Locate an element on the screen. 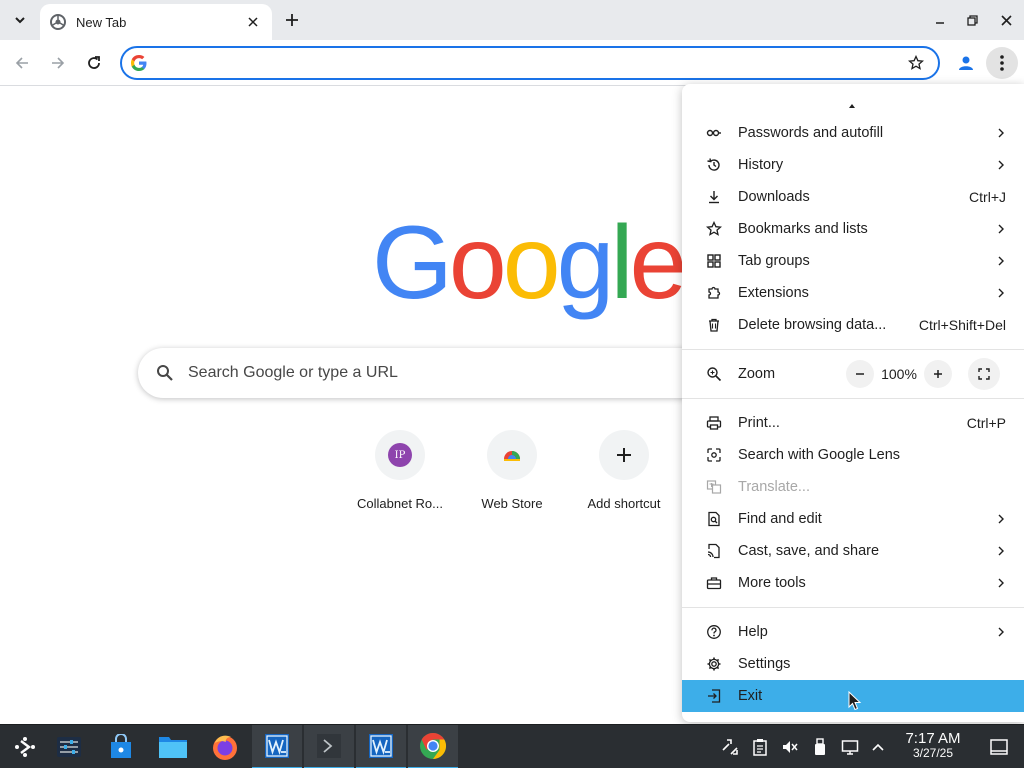 The height and width of the screenshot is (768, 1024). zoom-controls: 100% is located at coordinates (923, 374).